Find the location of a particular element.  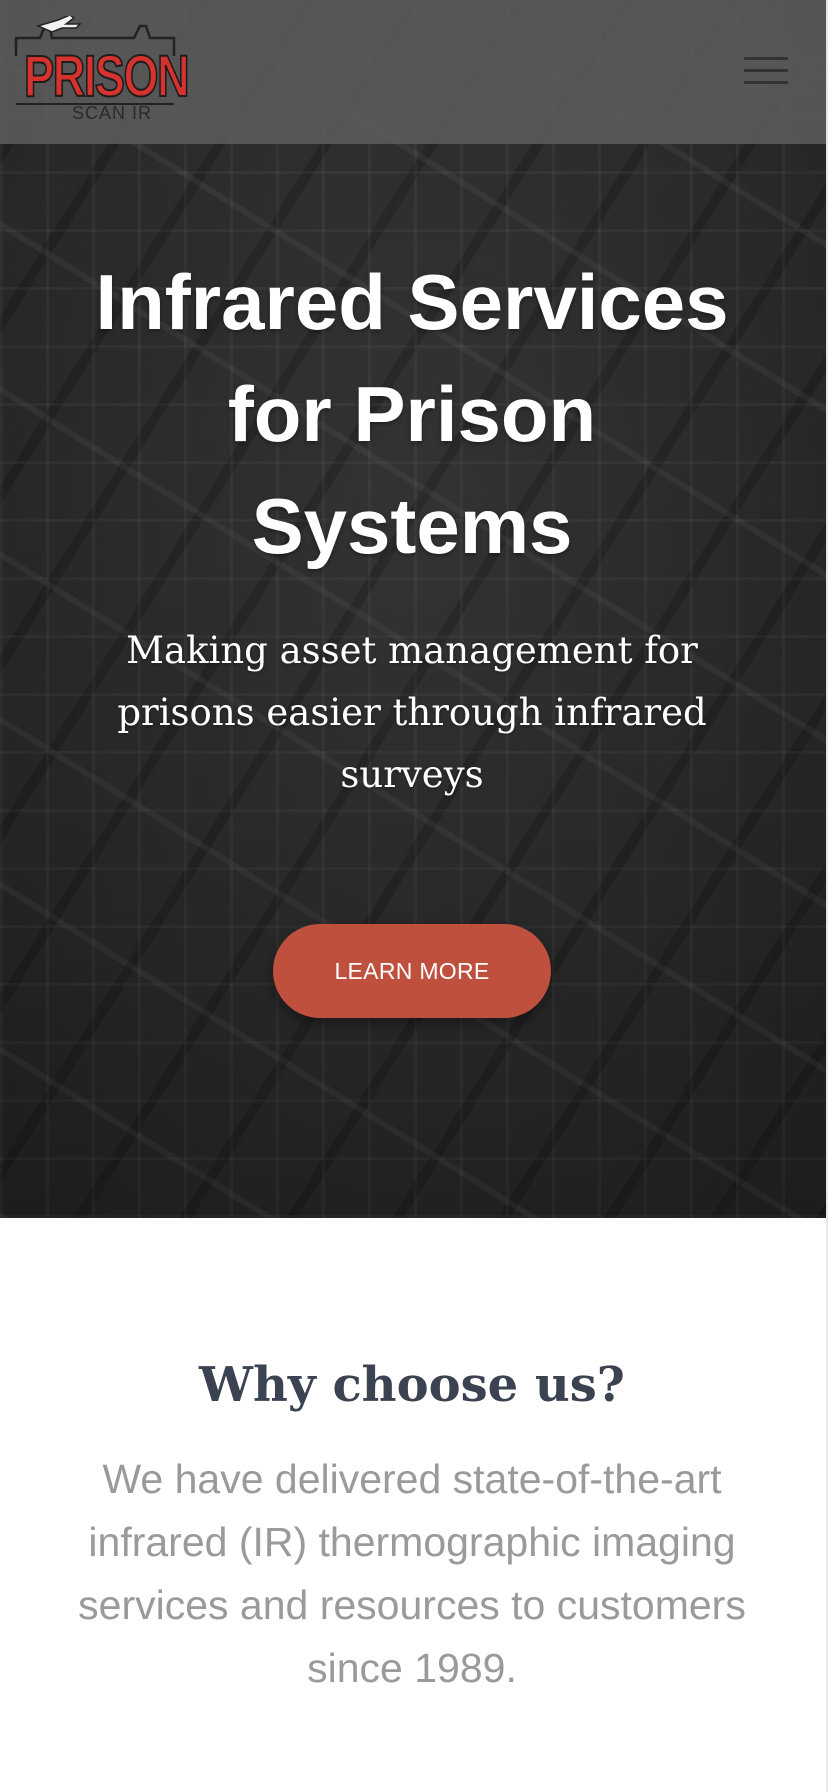

logo-subtitle: SCAN IR is located at coordinates (112, 113).